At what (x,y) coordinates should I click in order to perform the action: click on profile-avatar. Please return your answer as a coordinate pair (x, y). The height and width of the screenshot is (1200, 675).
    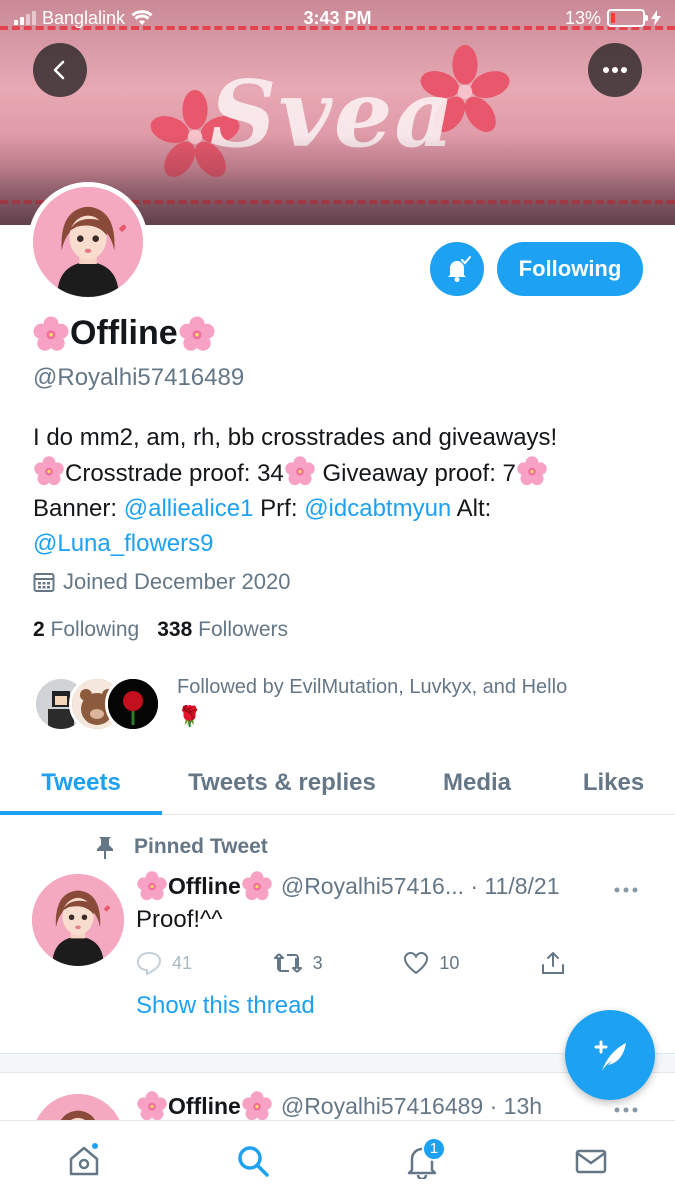
    Looking at the image, I should click on (88, 242).